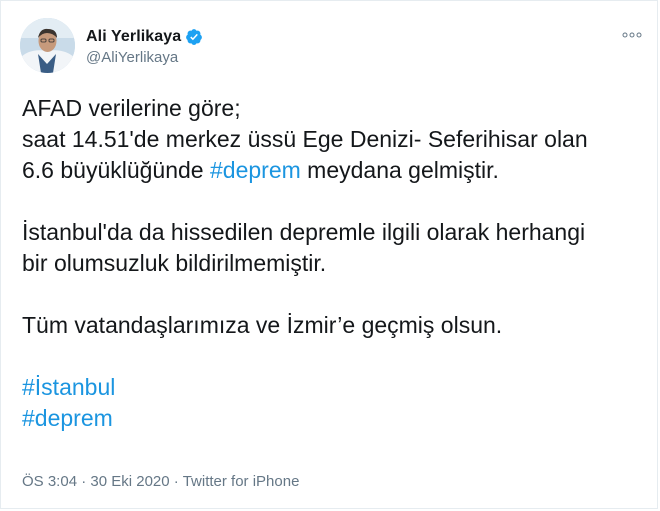  Describe the element at coordinates (194, 37) in the screenshot. I see `verified-badge-icon` at that location.